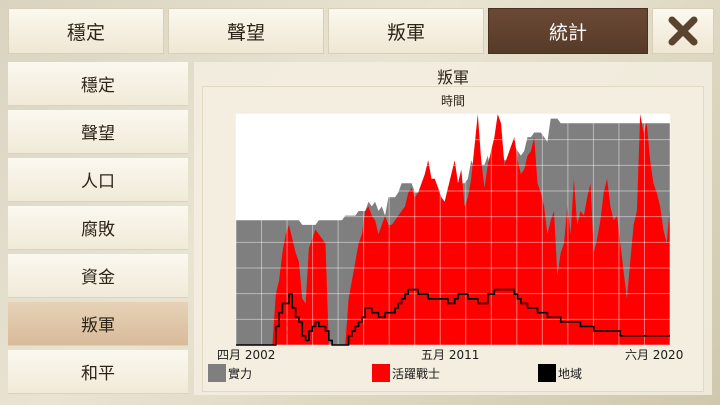  I want to click on sidebar-item-rebels: 叛軍, so click(98, 324).